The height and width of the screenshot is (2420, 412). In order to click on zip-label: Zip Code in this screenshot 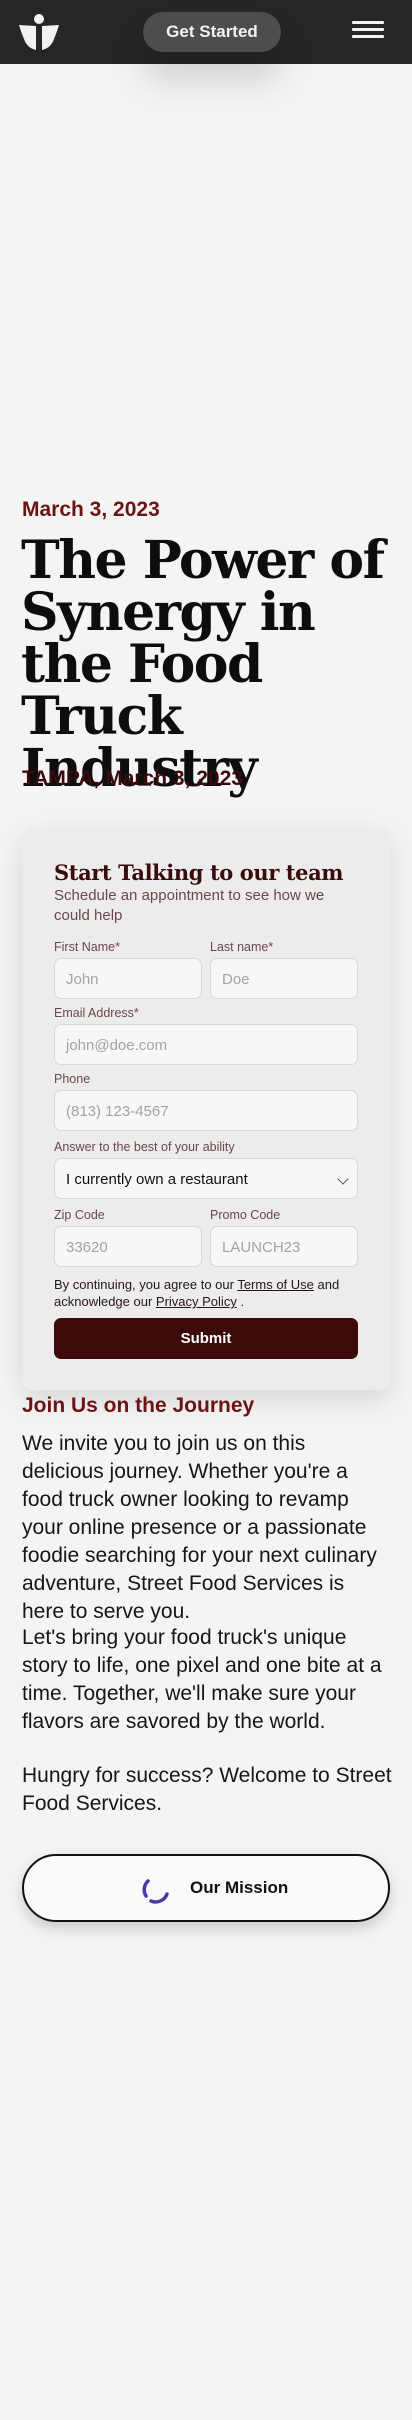, I will do `click(79, 1215)`.